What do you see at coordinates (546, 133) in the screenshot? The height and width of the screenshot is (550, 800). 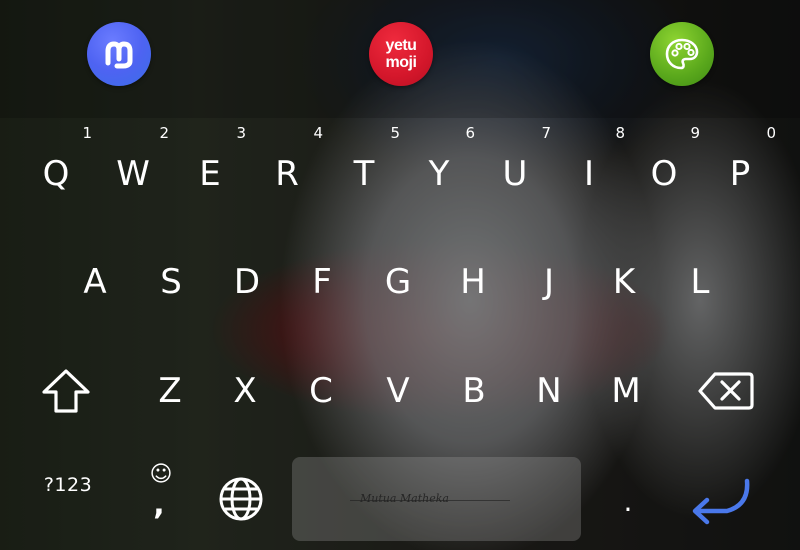 I see `key-hint: 7` at bounding box center [546, 133].